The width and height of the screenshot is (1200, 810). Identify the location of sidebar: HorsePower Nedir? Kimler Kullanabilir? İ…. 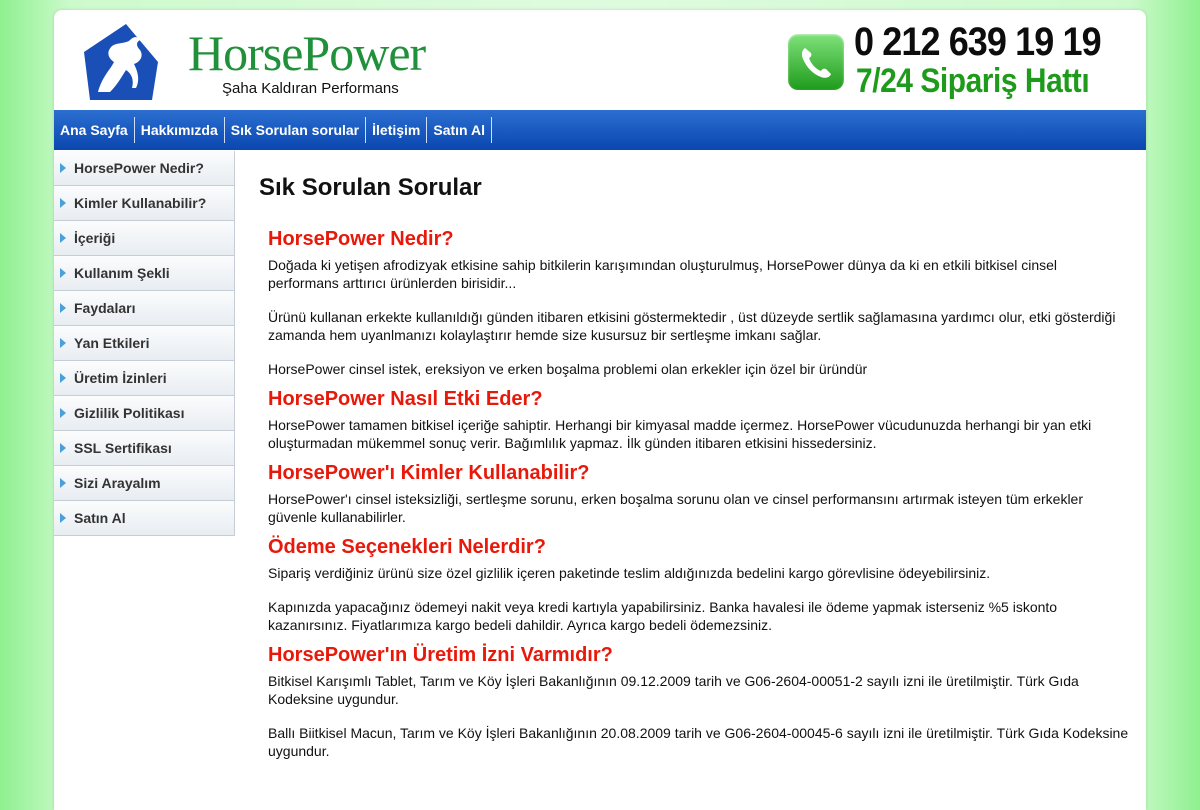
(144, 343).